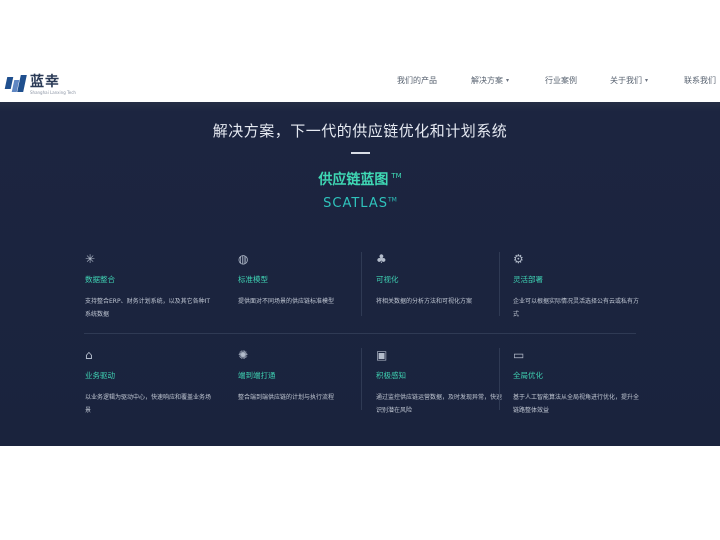  What do you see at coordinates (353, 180) in the screenshot?
I see `product-name-text: 供应链蓝图` at bounding box center [353, 180].